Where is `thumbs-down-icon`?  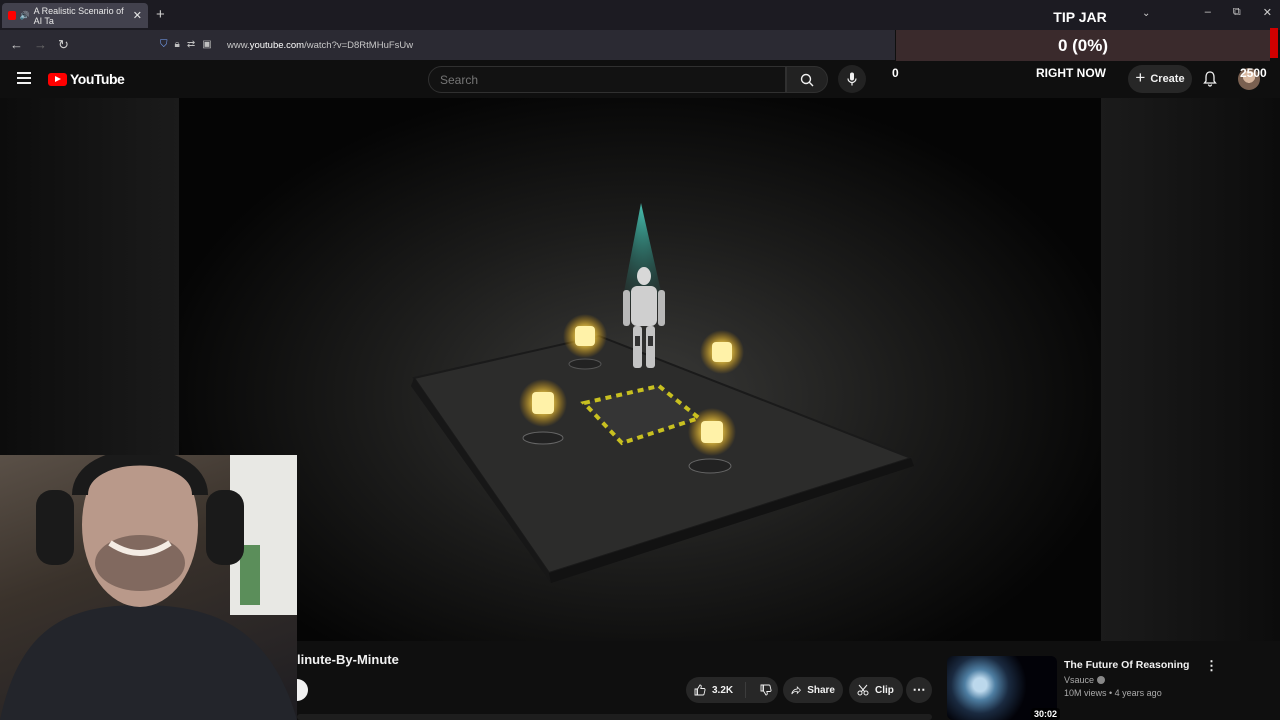 thumbs-down-icon is located at coordinates (766, 690).